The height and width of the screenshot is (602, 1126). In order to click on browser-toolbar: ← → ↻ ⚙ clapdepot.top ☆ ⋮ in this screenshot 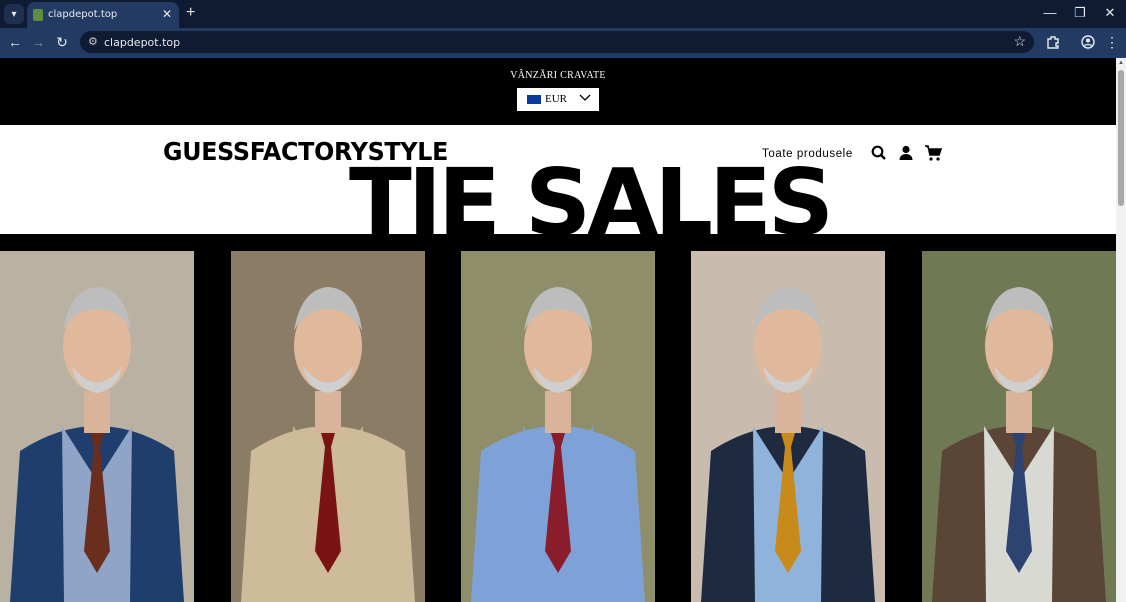, I will do `click(563, 42)`.